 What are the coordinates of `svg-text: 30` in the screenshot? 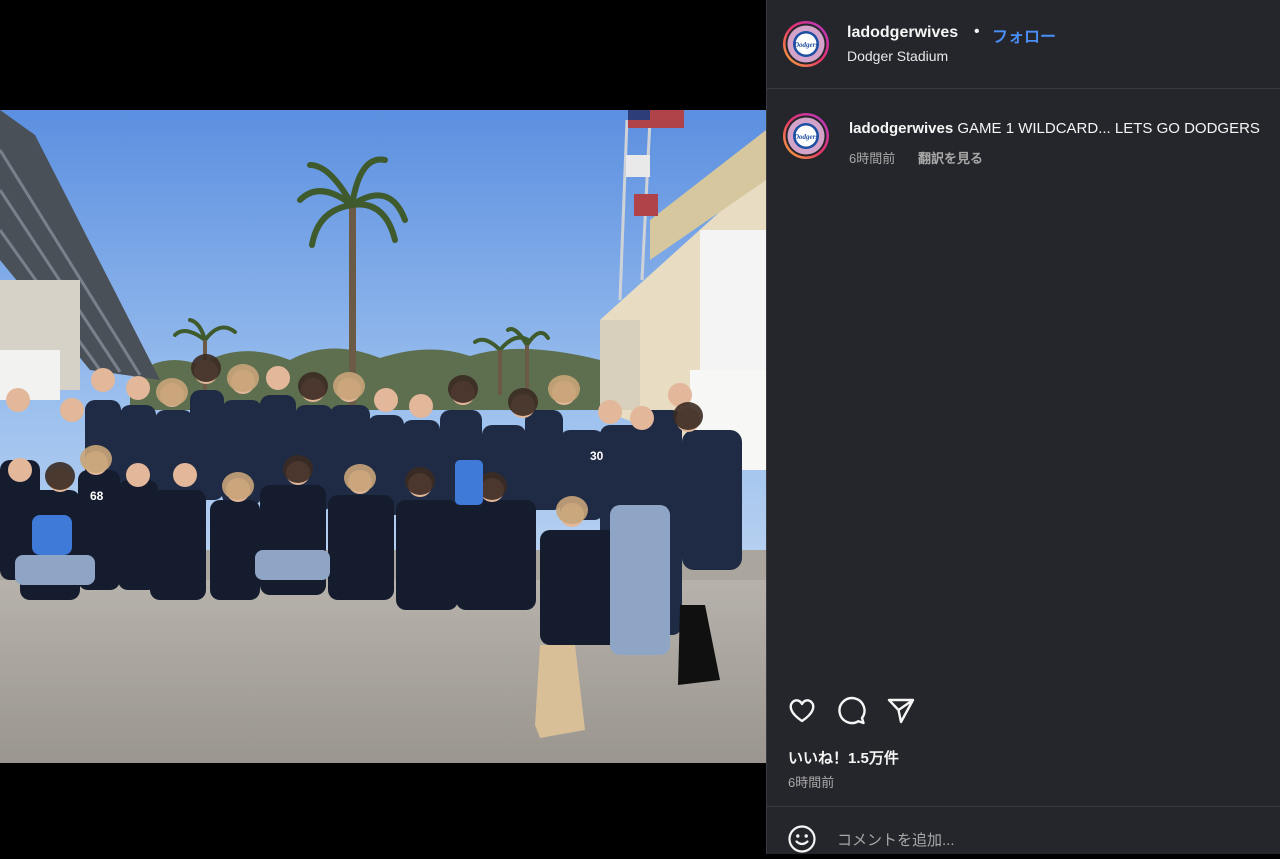 It's located at (597, 456).